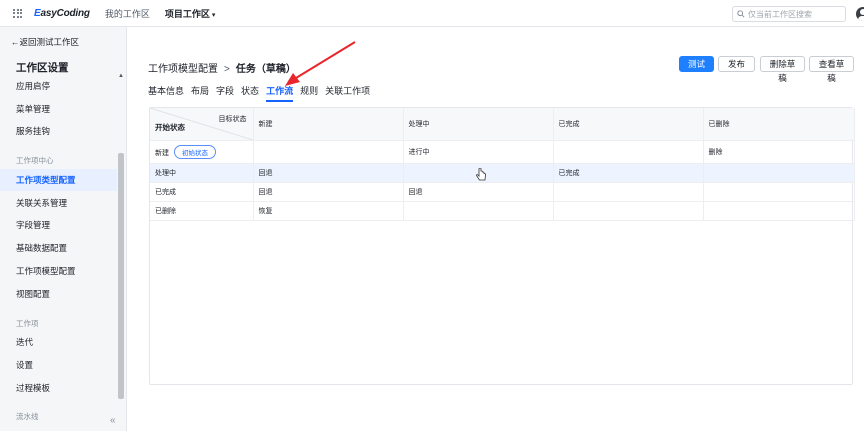 The width and height of the screenshot is (864, 431). What do you see at coordinates (166, 93) in the screenshot?
I see `tab-basic-info: 基本信息` at bounding box center [166, 93].